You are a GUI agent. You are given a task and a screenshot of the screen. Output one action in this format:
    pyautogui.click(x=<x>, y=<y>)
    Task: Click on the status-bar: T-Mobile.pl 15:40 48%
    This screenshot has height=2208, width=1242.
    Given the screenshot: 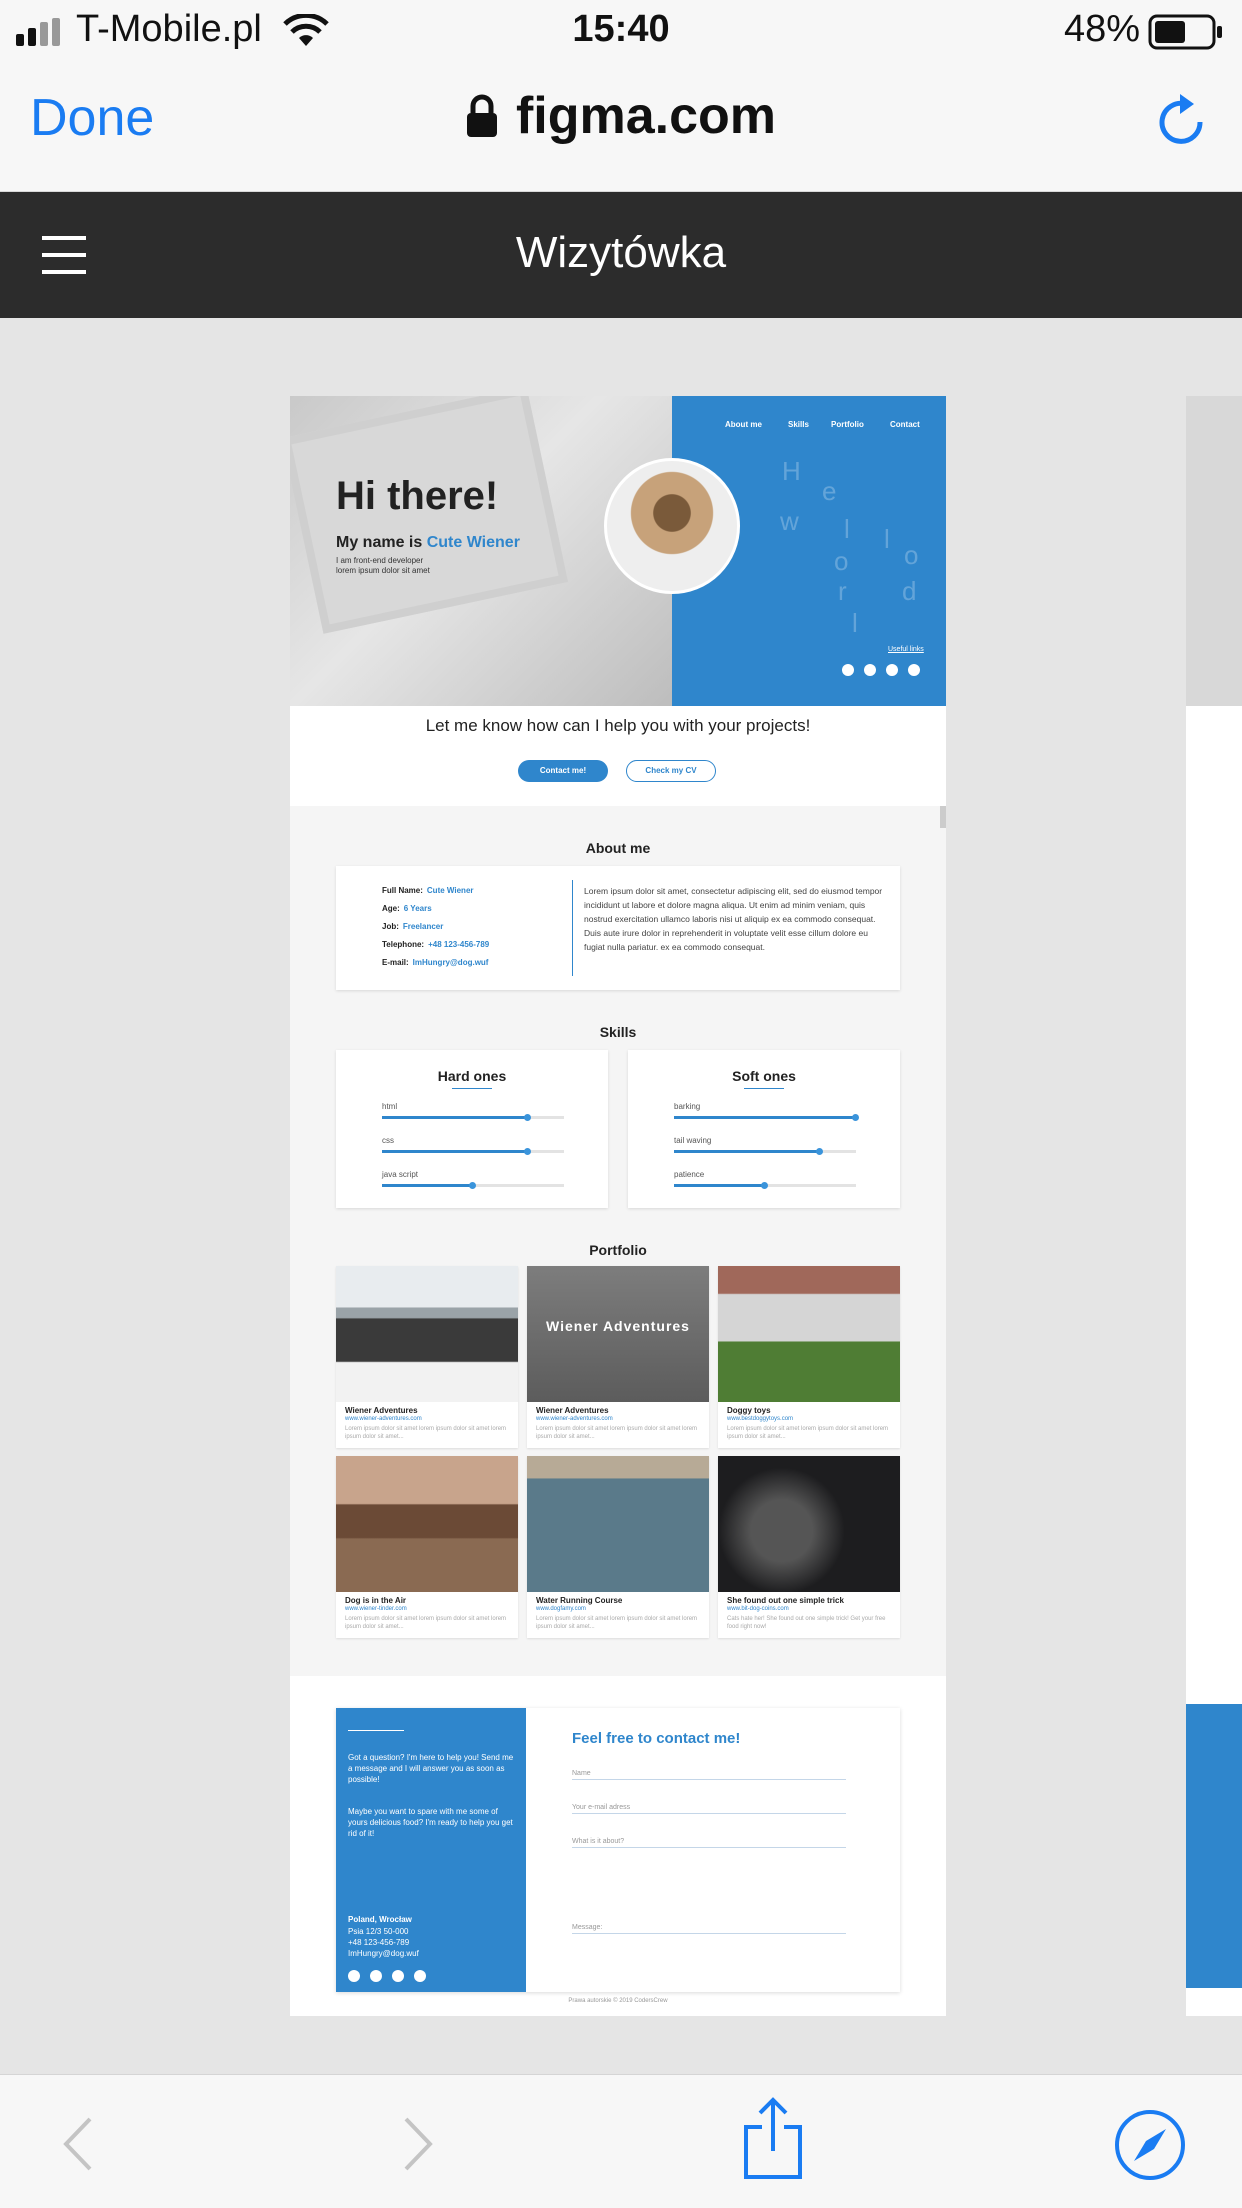 What is the action you would take?
    pyautogui.click(x=621, y=32)
    